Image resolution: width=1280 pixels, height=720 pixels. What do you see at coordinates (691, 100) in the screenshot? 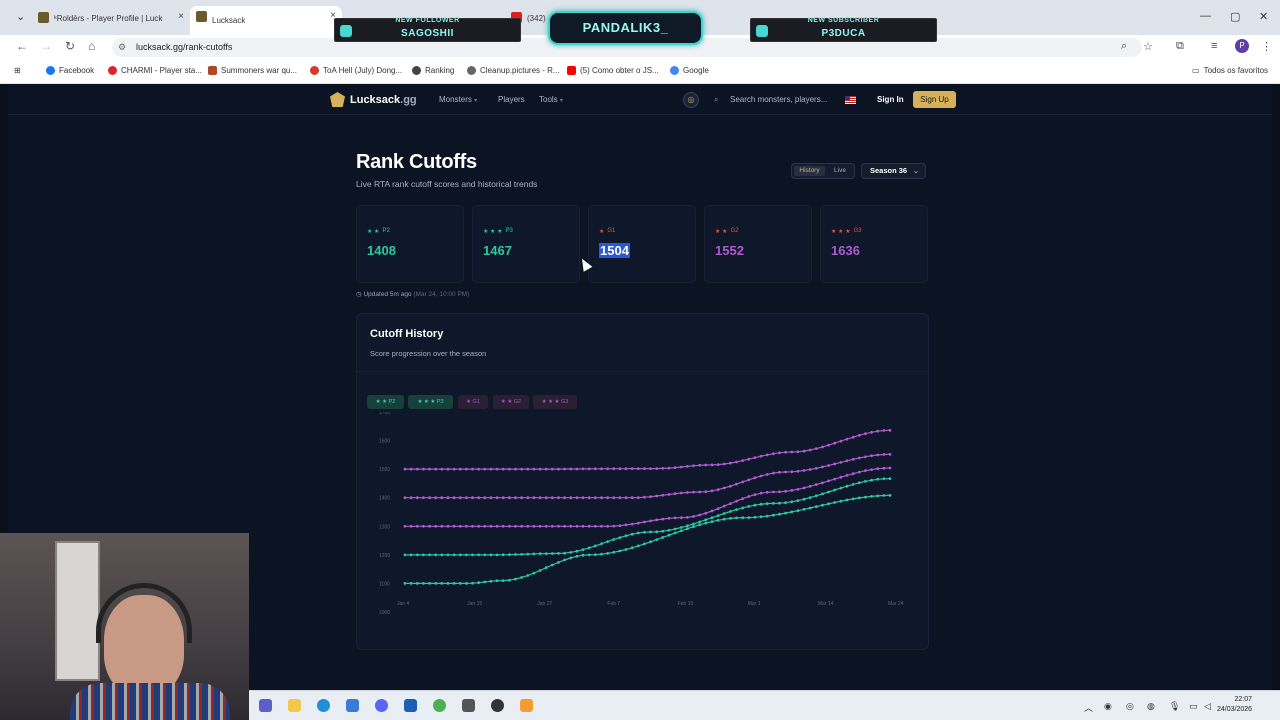
I see `compass-icon: ◎` at bounding box center [691, 100].